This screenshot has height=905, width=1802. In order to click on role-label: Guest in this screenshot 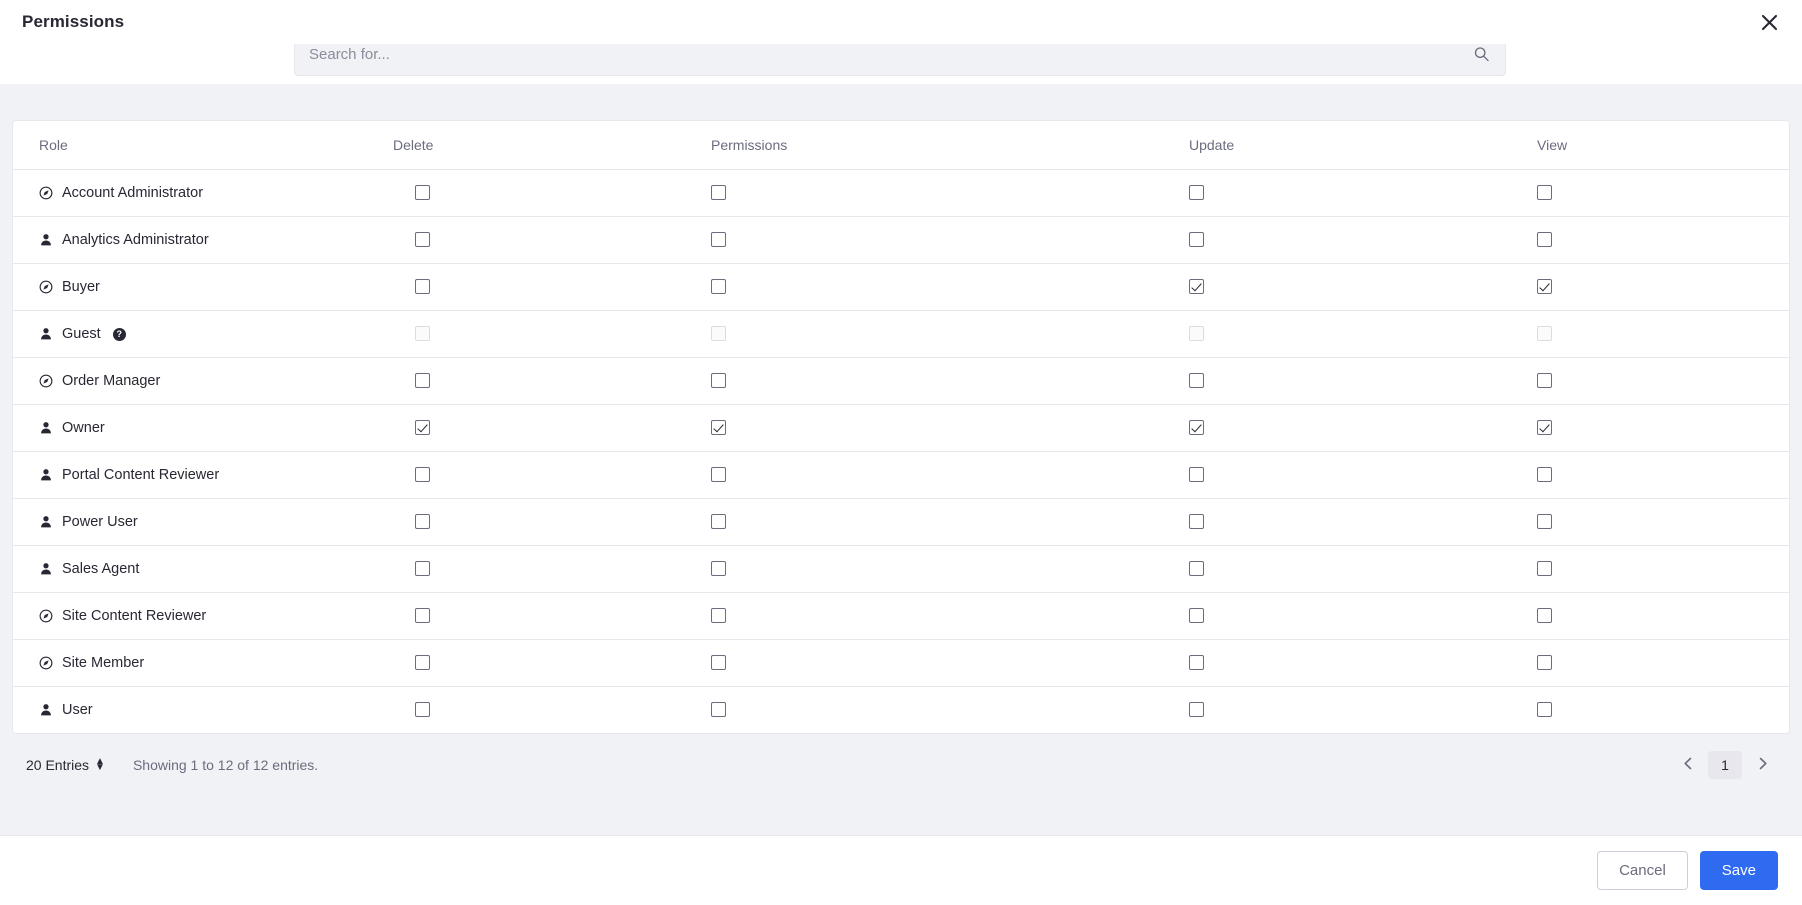, I will do `click(81, 334)`.